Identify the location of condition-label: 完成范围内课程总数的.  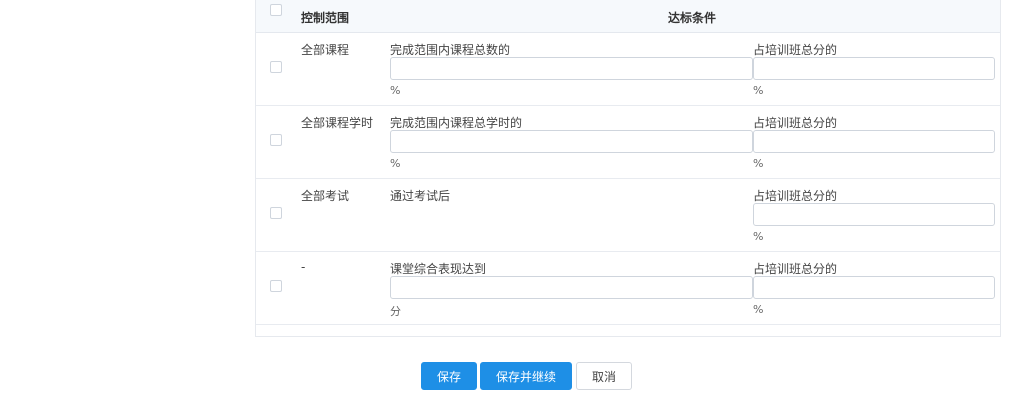
(450, 50).